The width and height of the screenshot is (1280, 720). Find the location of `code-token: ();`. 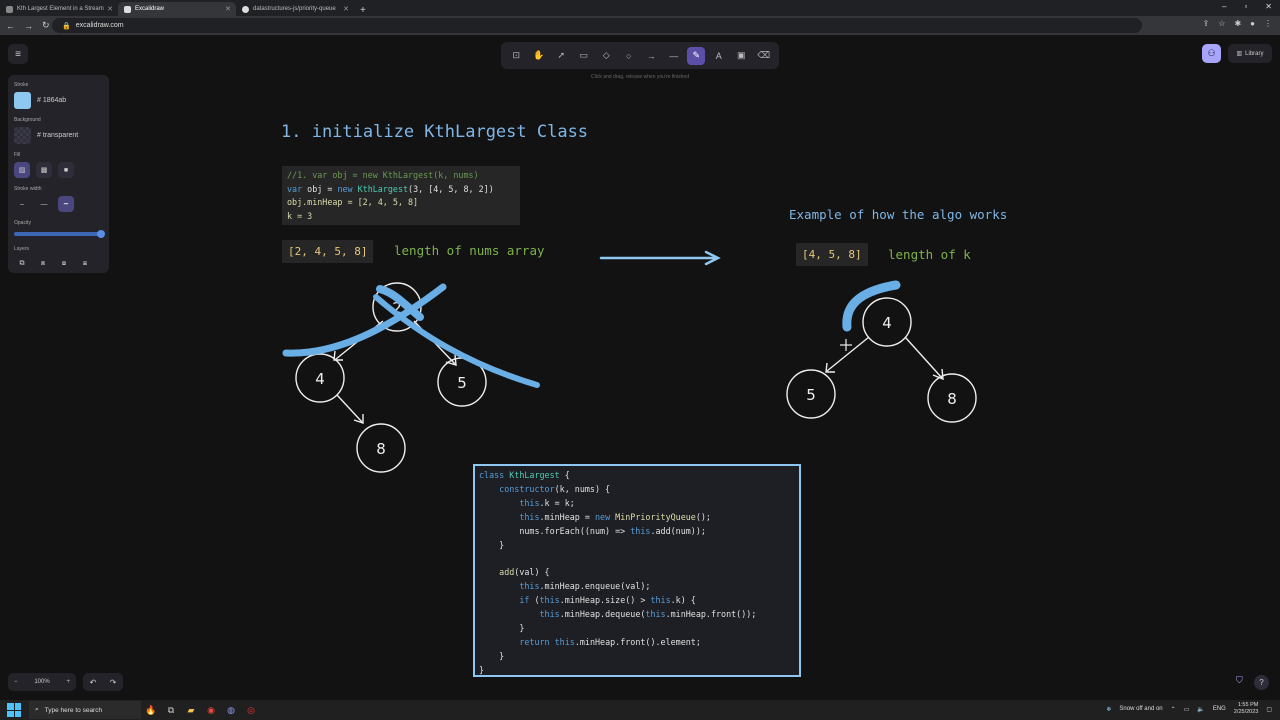

code-token: (); is located at coordinates (703, 516).